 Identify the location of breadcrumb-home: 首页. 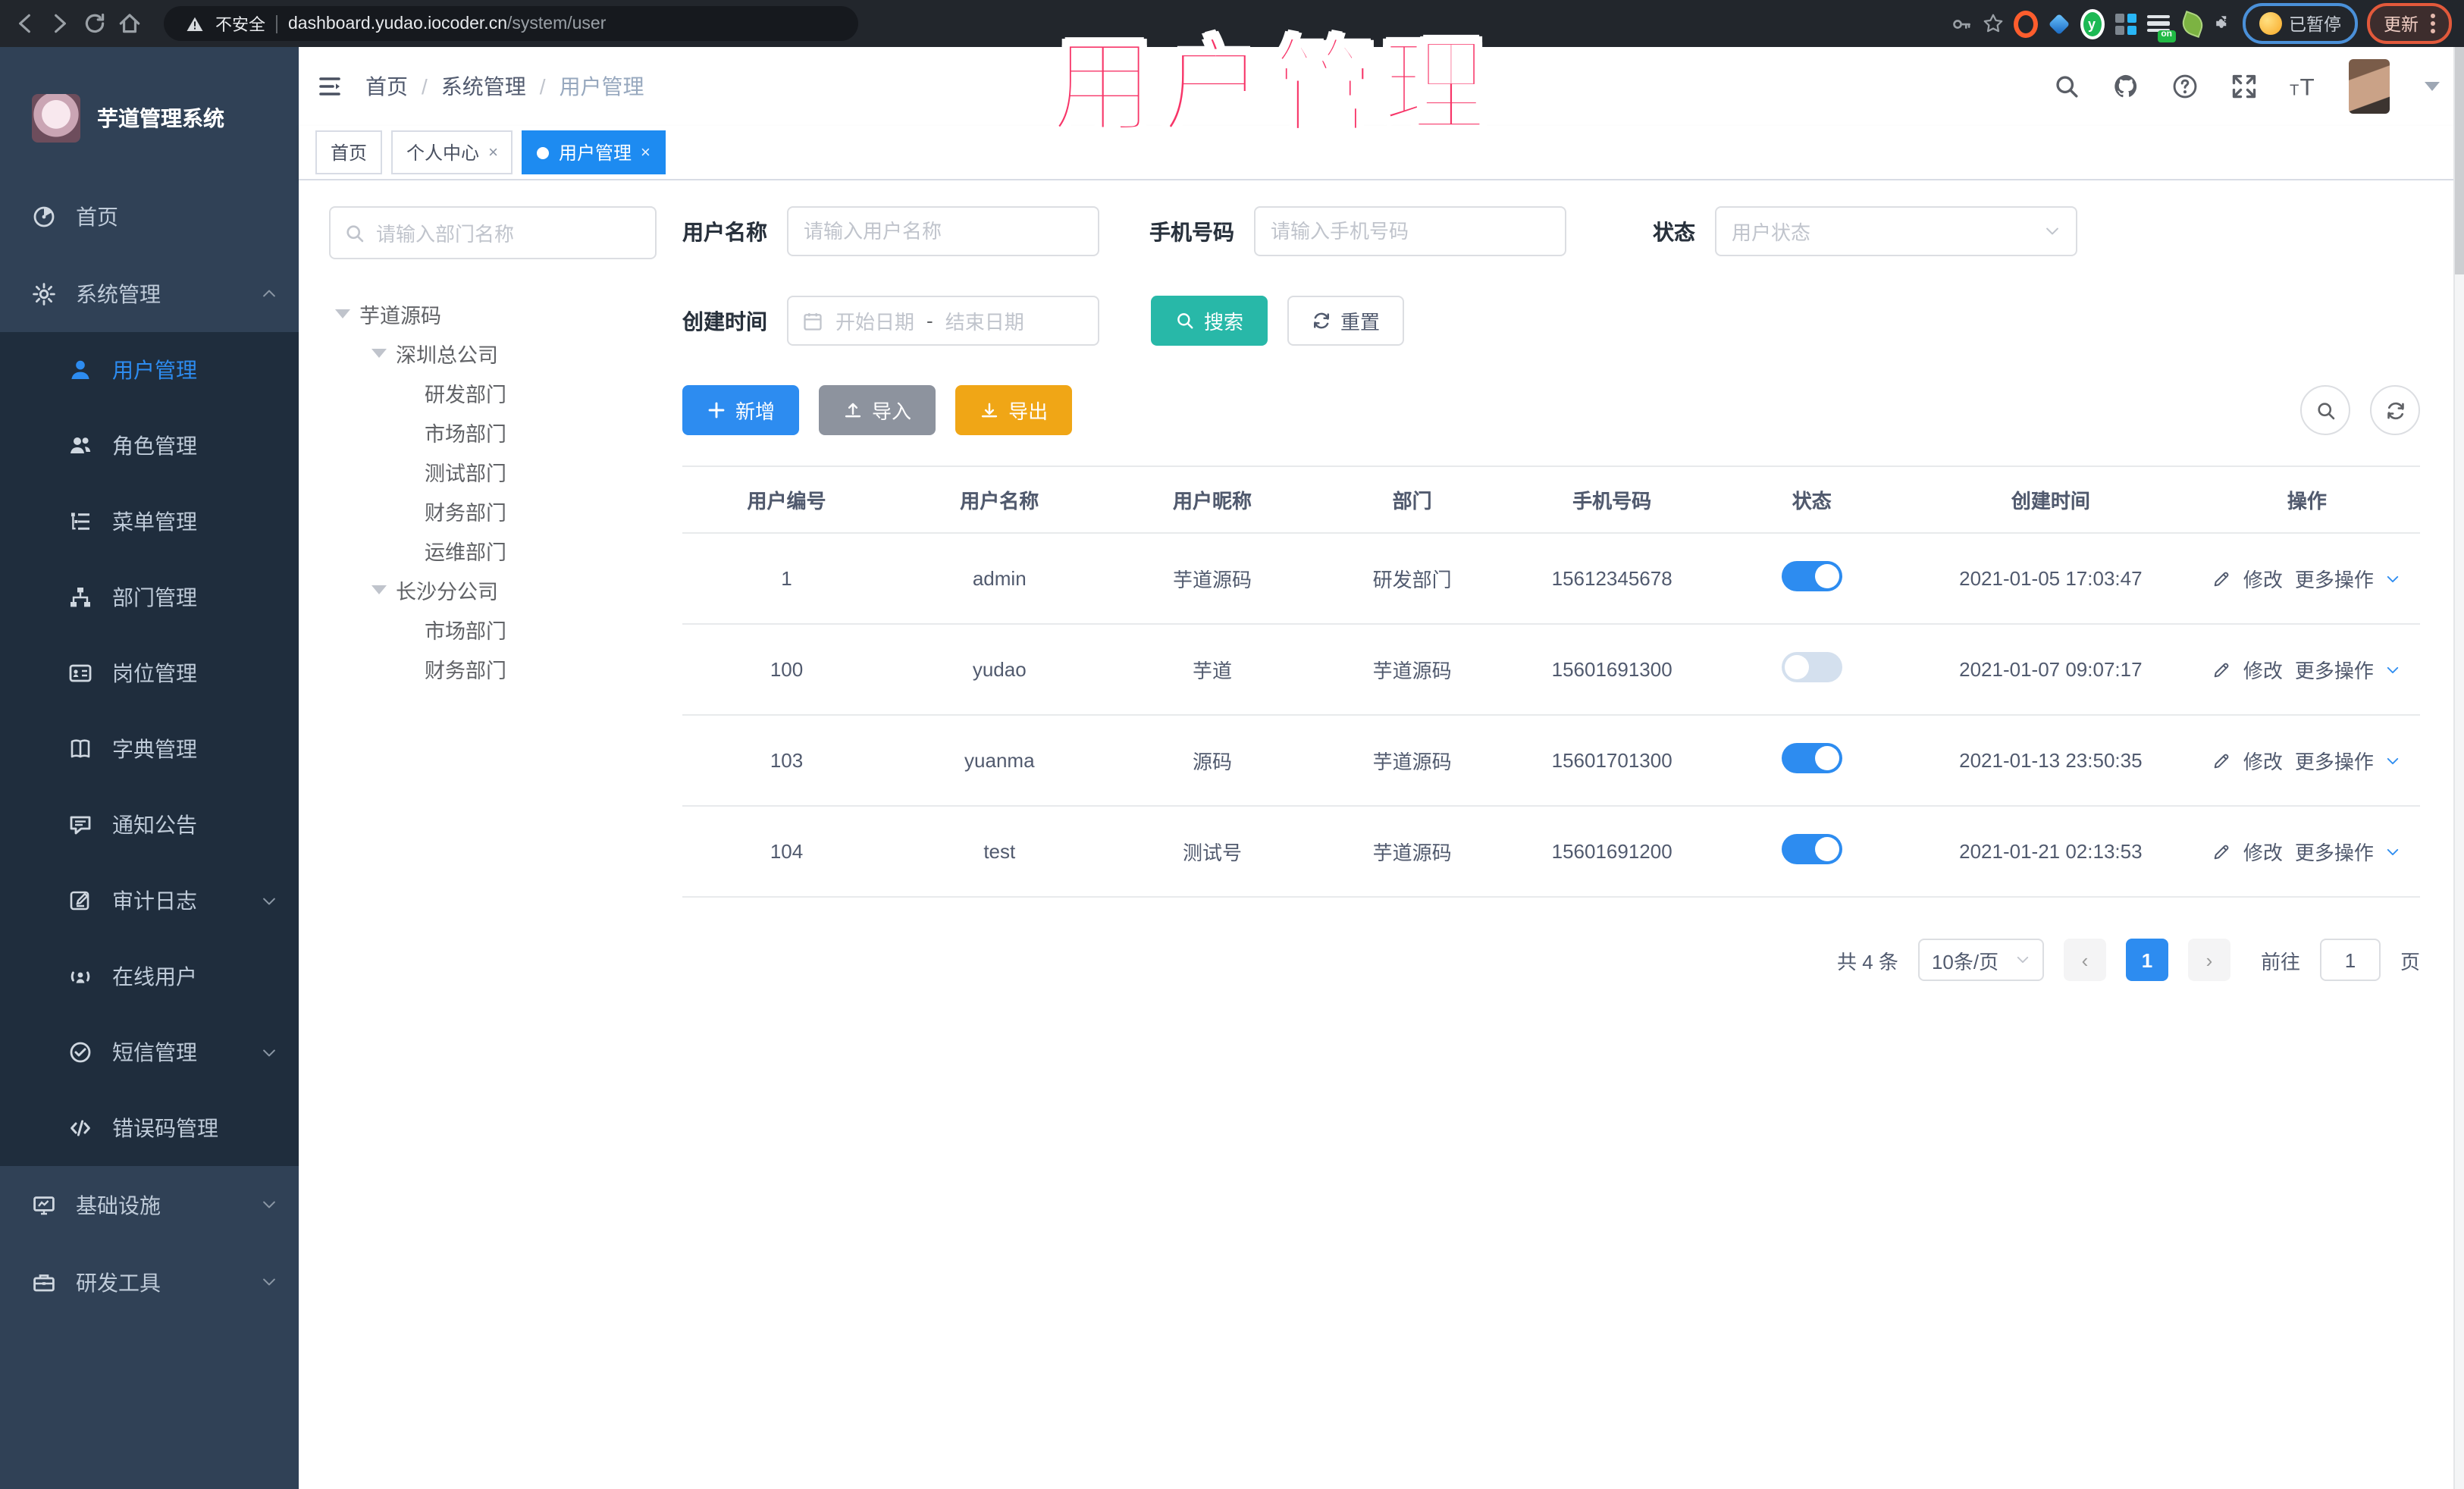
(387, 86).